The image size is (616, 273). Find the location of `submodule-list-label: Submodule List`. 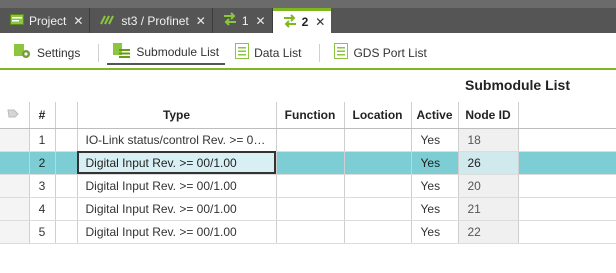

submodule-list-label: Submodule List is located at coordinates (178, 51).